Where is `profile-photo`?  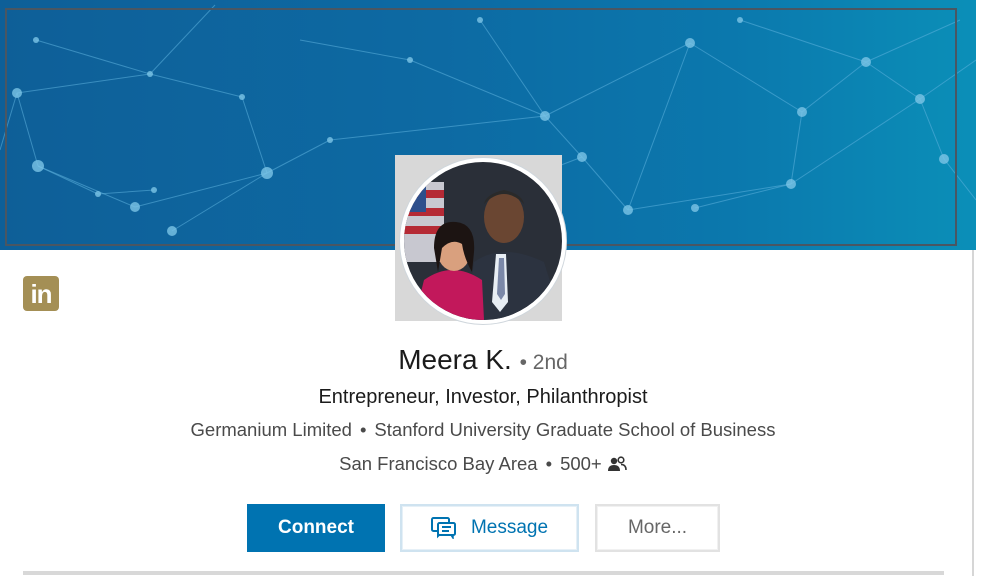
profile-photo is located at coordinates (483, 241).